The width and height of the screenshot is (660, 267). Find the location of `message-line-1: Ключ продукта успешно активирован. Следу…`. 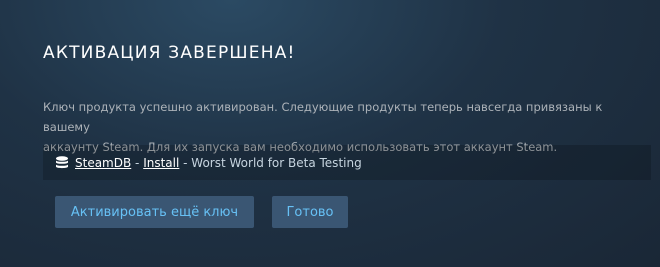

message-line-1: Ключ продукта успешно активирован. Следу… is located at coordinates (323, 117).